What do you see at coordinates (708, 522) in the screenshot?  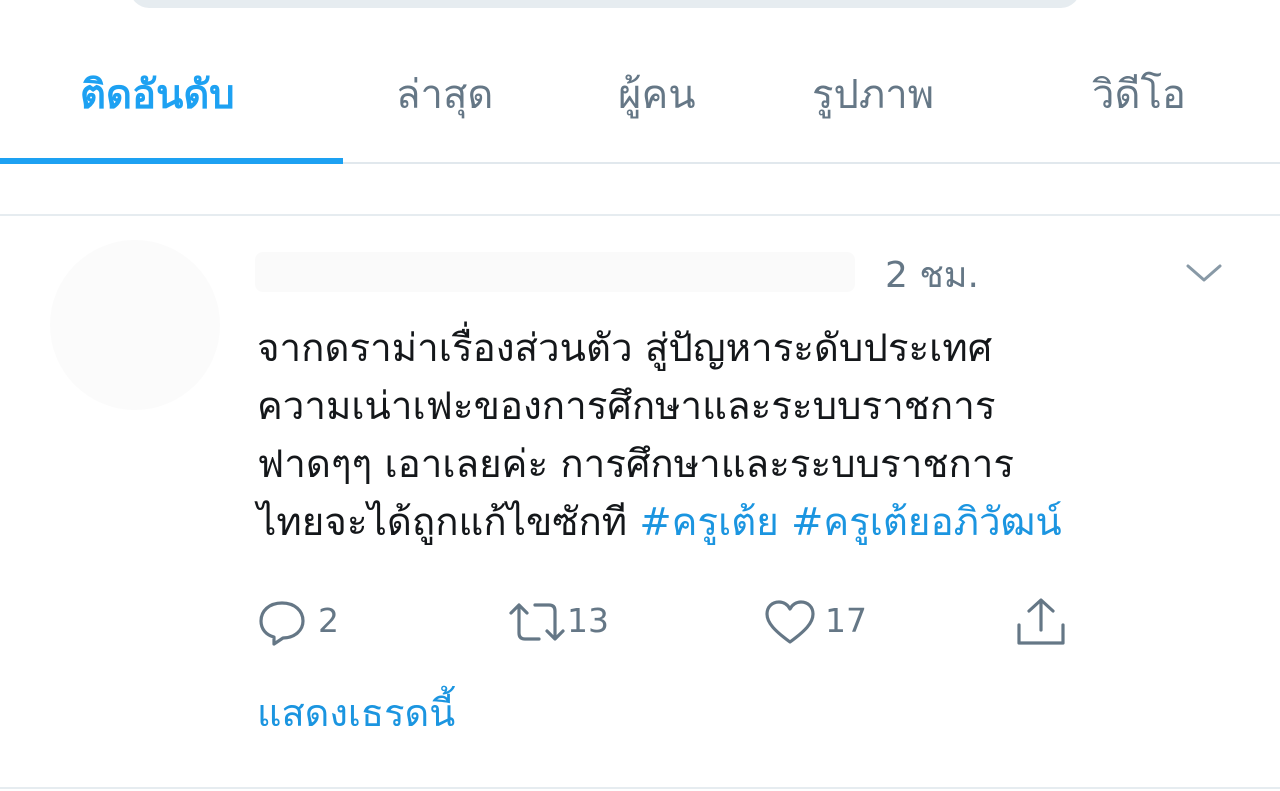 I see `hashtag-link: #ครูเต้ย` at bounding box center [708, 522].